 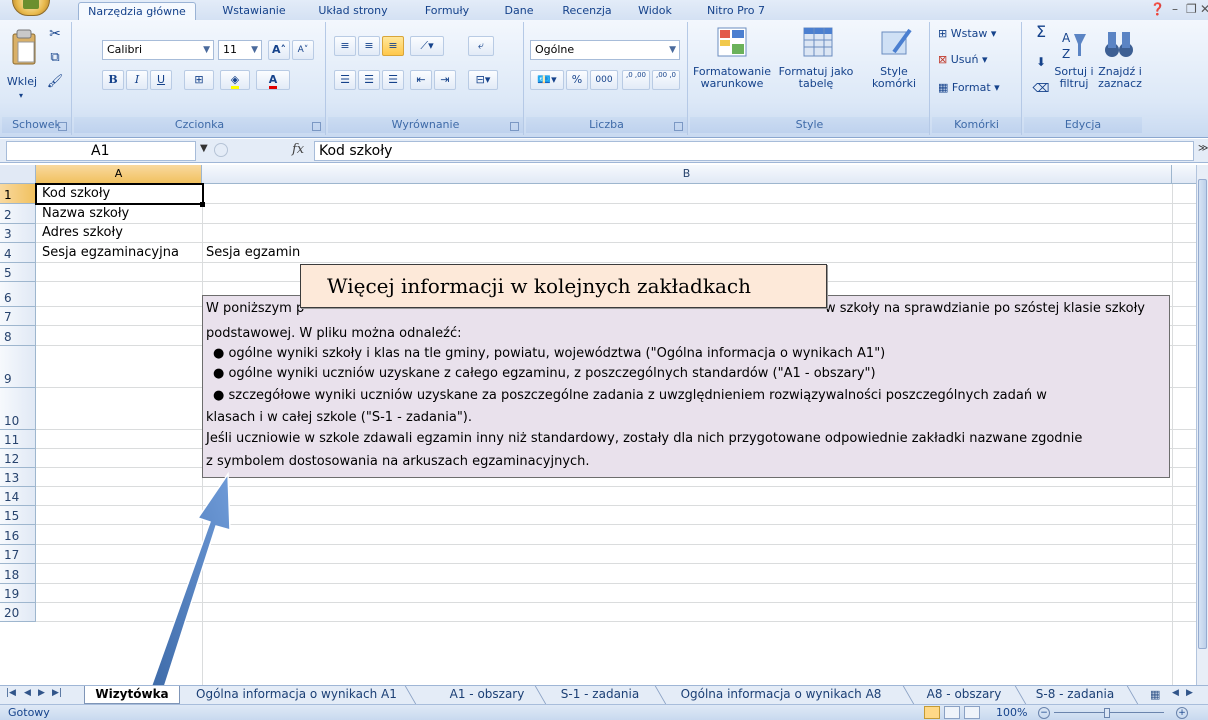 I want to click on sheet-tab-a8-obszary: A8 - obszary, so click(x=964, y=695).